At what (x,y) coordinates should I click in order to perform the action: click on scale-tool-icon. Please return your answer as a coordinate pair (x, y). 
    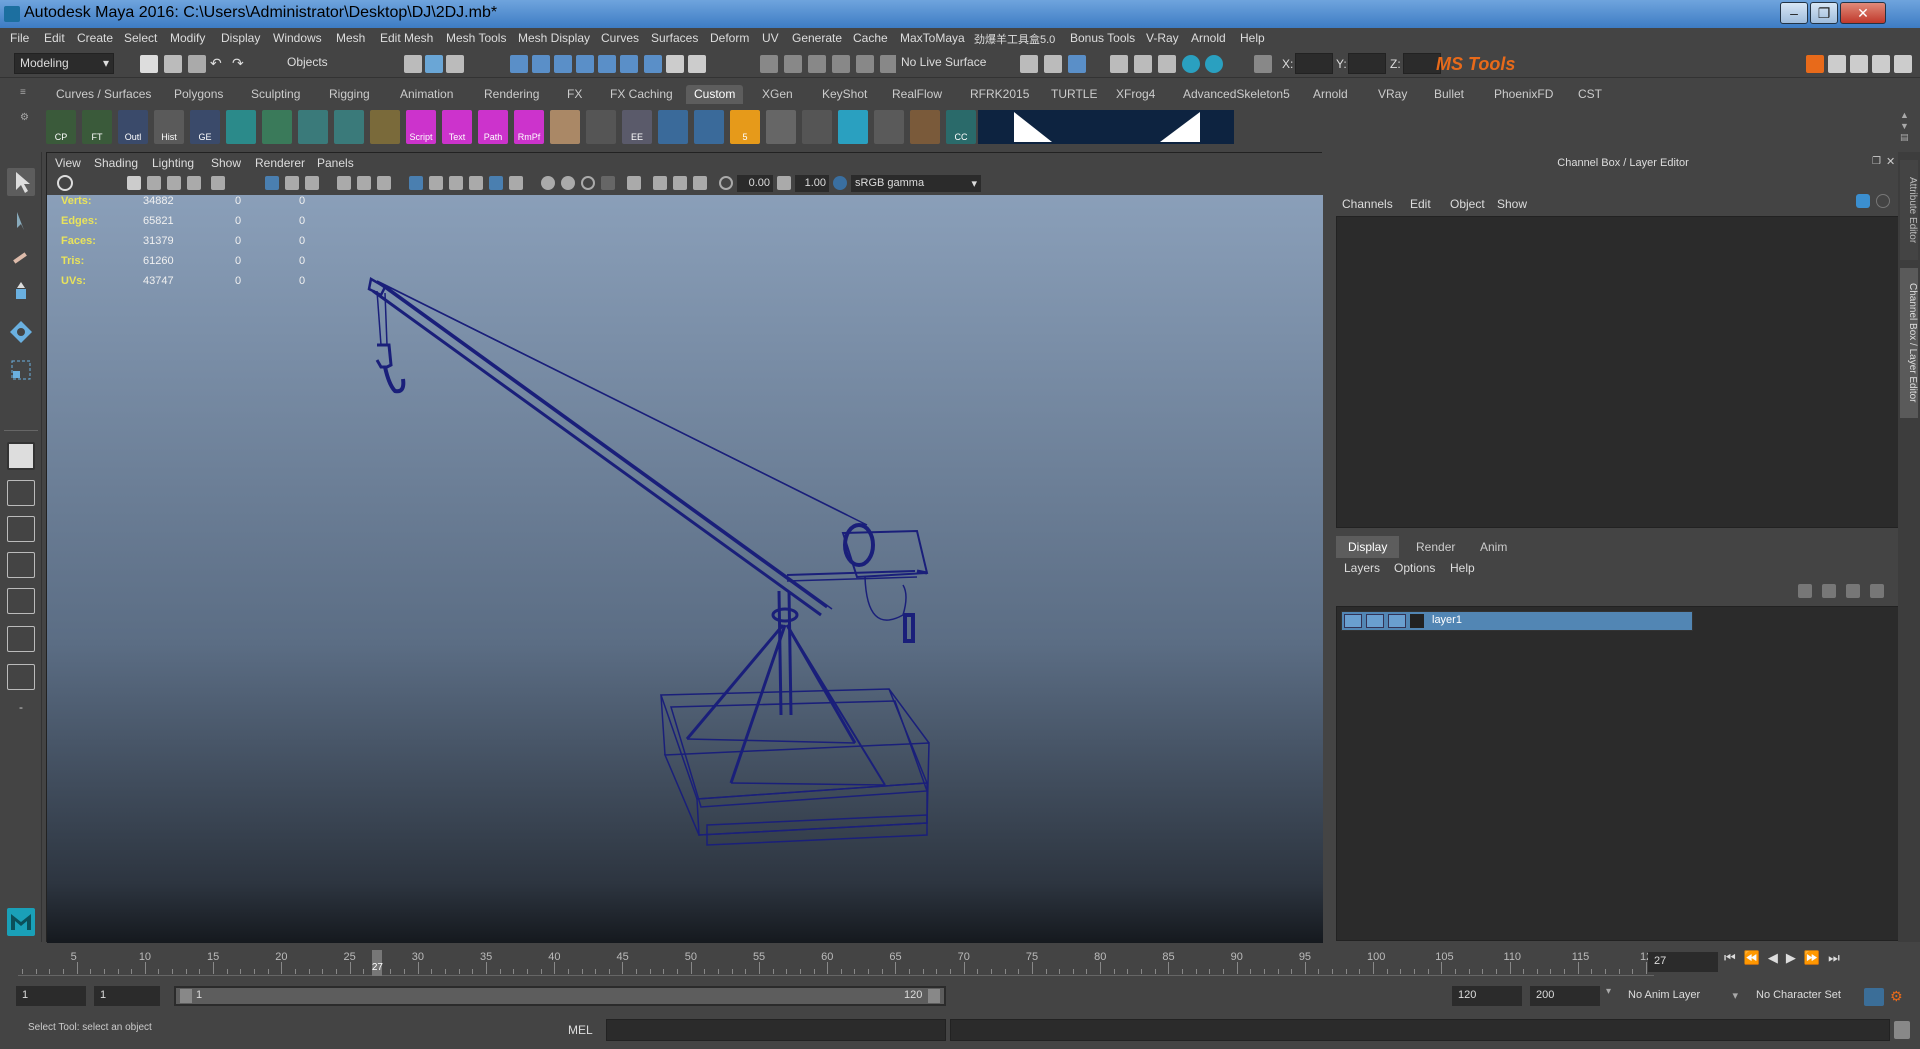
    Looking at the image, I should click on (21, 370).